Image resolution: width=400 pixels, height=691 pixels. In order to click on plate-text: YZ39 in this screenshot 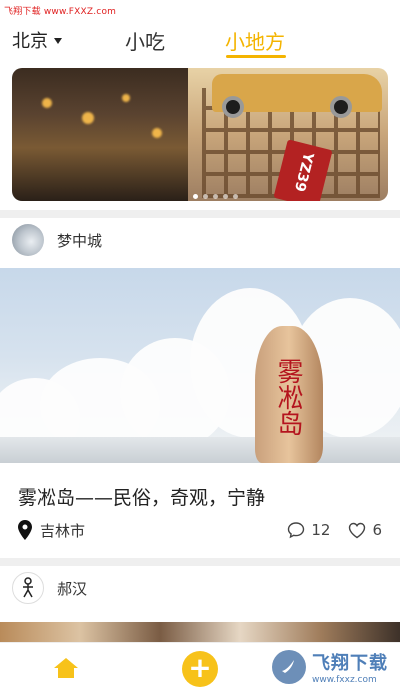, I will do `click(303, 172)`.